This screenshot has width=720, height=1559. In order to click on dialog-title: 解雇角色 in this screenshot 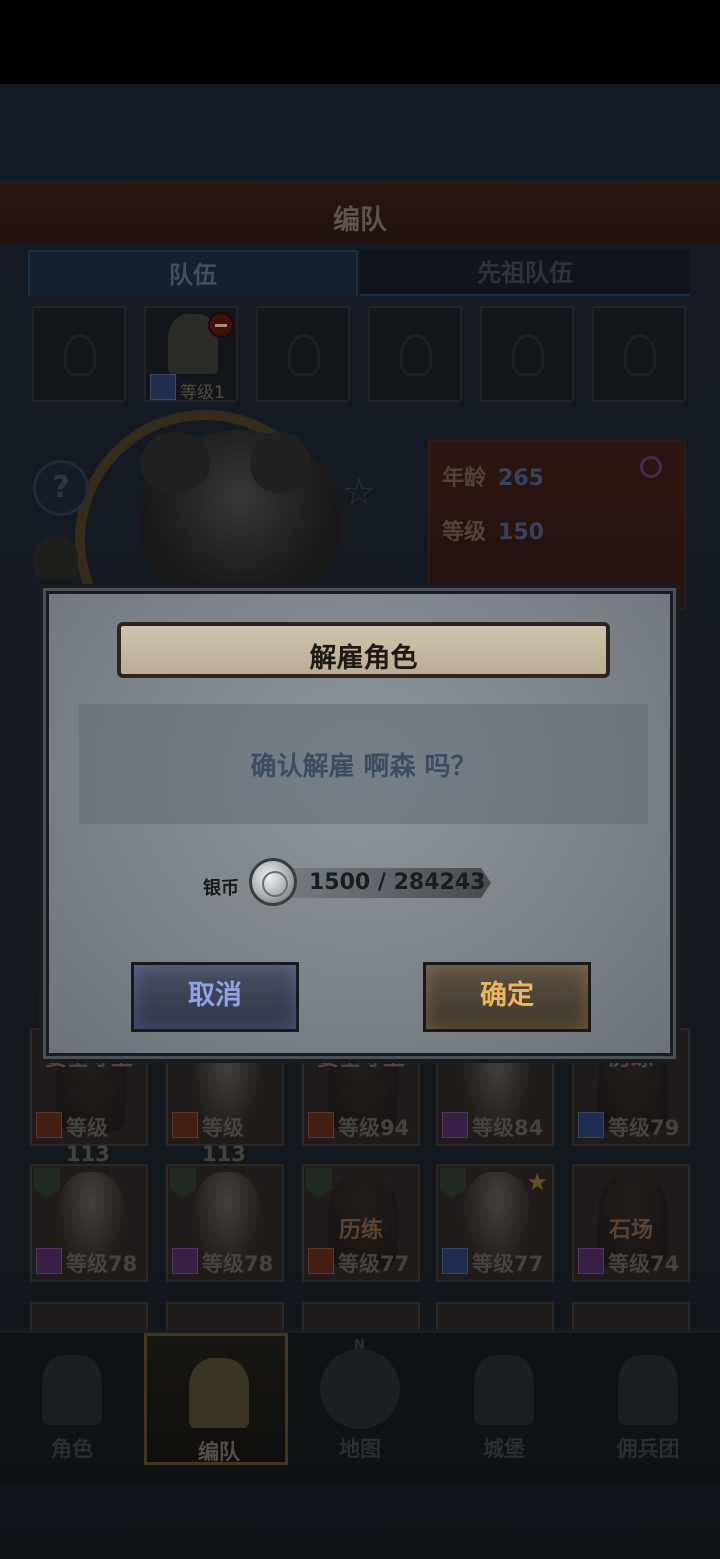, I will do `click(363, 658)`.